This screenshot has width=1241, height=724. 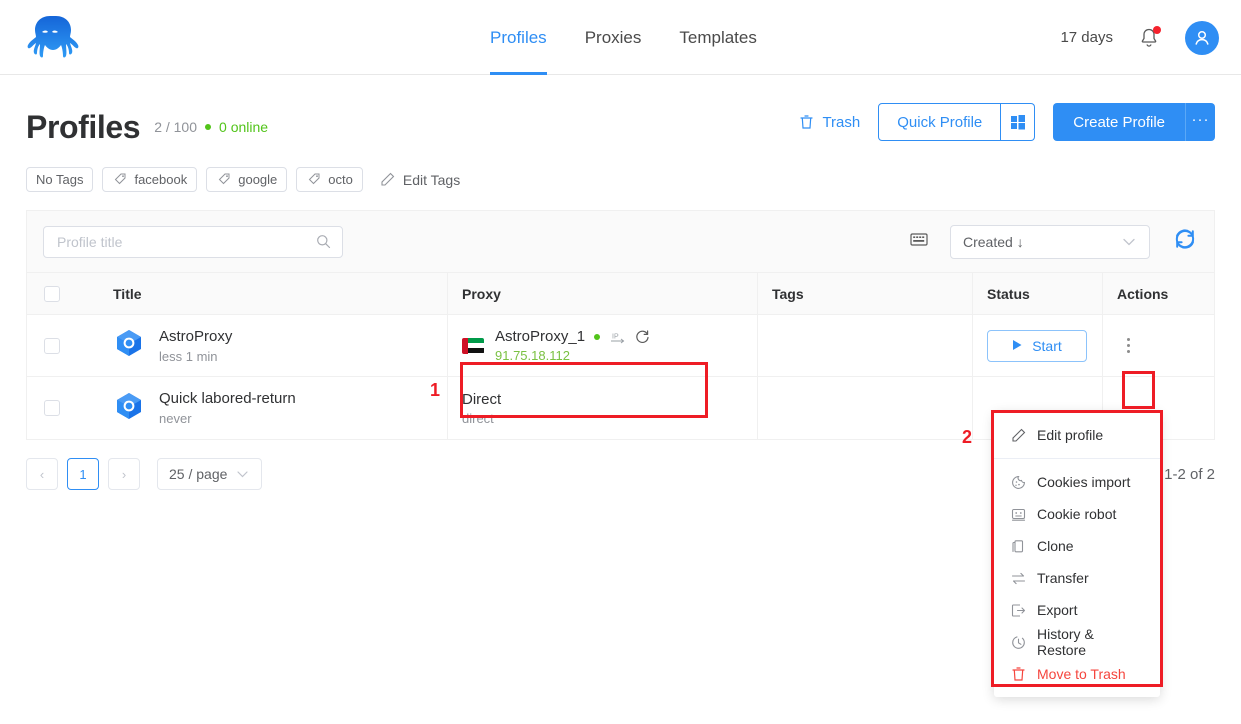 I want to click on page-size-value: 25 / page, so click(x=198, y=474).